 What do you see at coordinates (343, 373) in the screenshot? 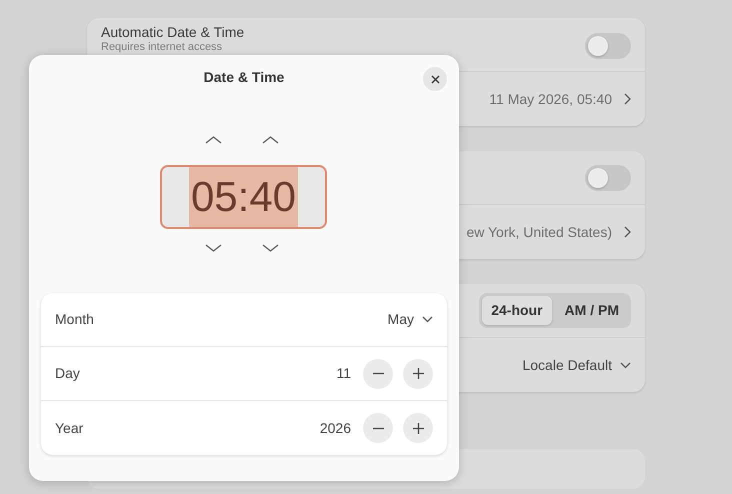
I see `field-value: 11` at bounding box center [343, 373].